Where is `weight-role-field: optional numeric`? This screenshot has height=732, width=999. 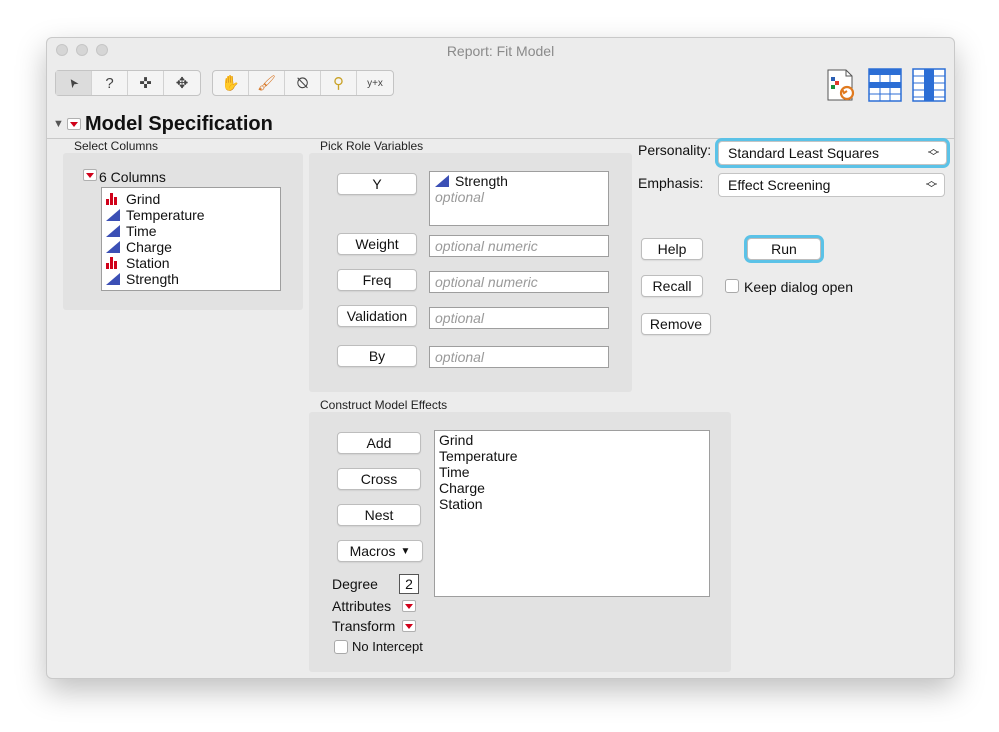 weight-role-field: optional numeric is located at coordinates (519, 246).